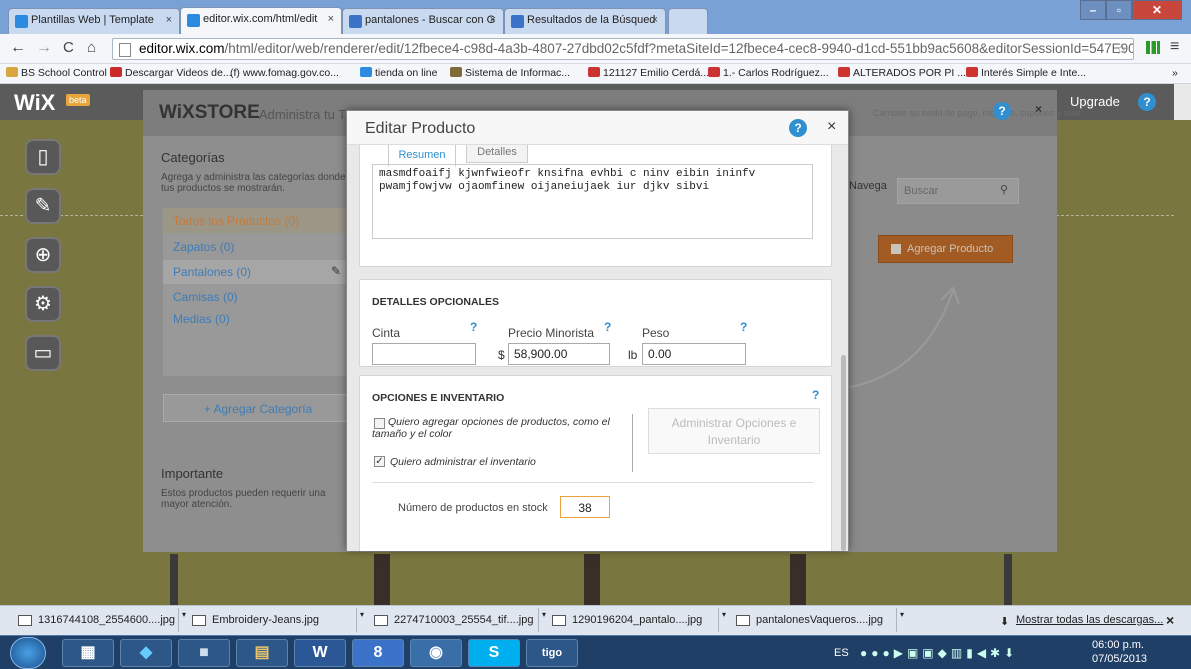 The image size is (1191, 669). What do you see at coordinates (1119, 10) in the screenshot?
I see `maximize-icon: ▫` at bounding box center [1119, 10].